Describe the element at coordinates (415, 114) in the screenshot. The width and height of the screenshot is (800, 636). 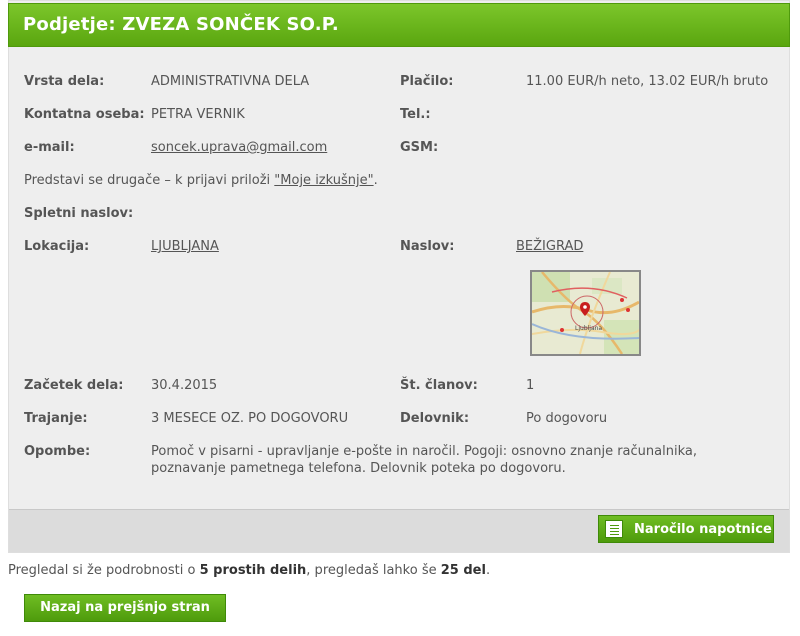
I see `phone-label: Tel.:` at that location.